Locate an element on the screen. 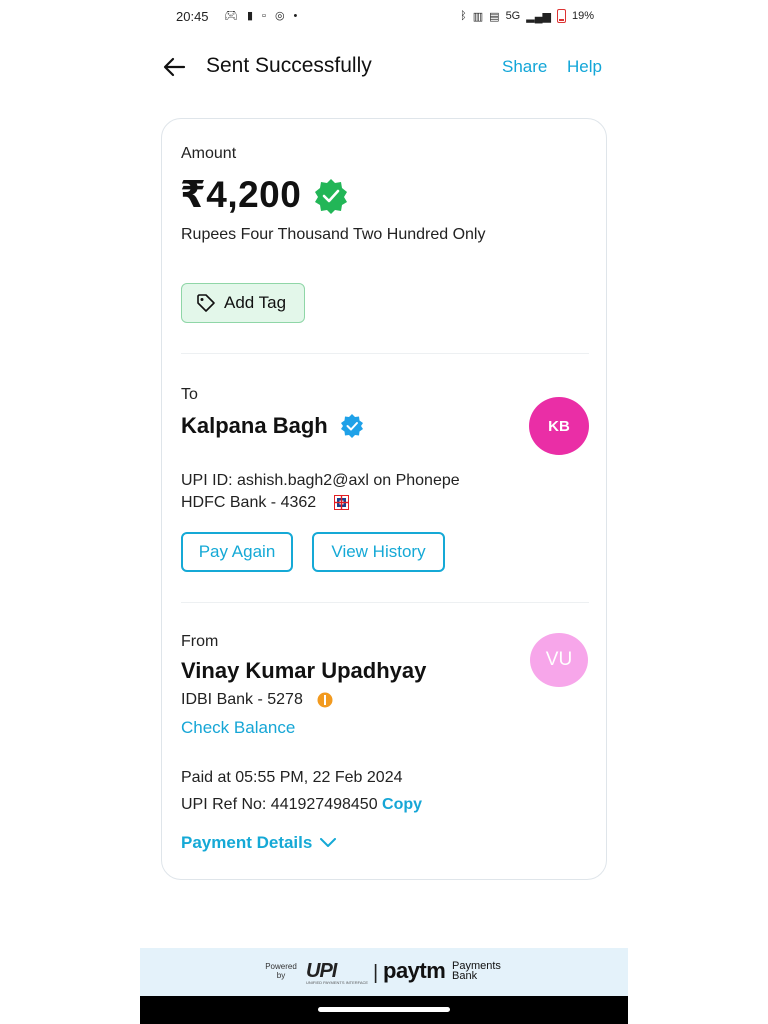 The image size is (768, 1024). amount-value: ₹4,200 is located at coordinates (241, 194).